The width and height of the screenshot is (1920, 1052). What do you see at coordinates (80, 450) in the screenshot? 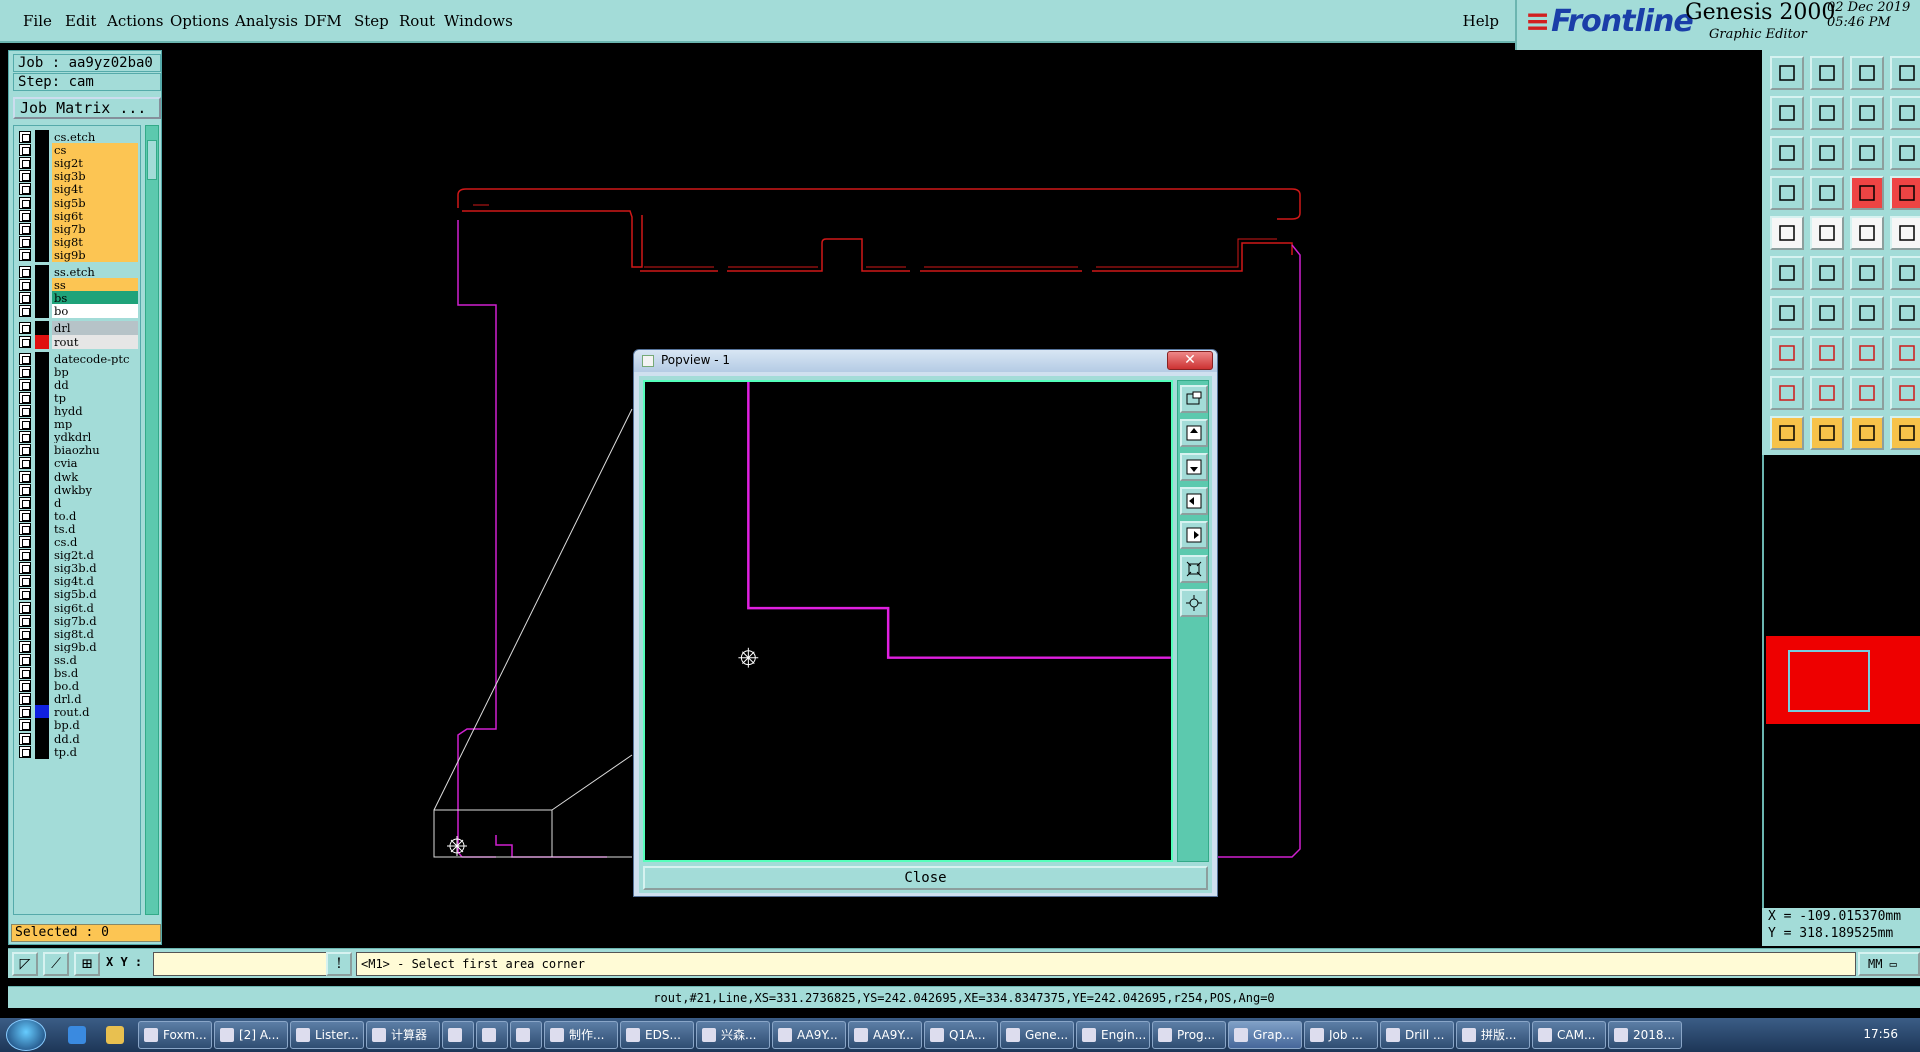
I see `layer-row-biaozhu: biaozhu` at bounding box center [80, 450].